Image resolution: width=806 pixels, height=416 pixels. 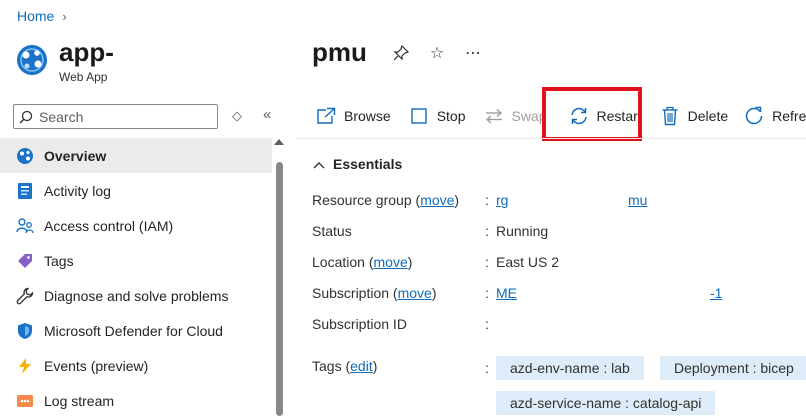 I want to click on tag-chip: azd-env-name : lab, so click(x=570, y=368).